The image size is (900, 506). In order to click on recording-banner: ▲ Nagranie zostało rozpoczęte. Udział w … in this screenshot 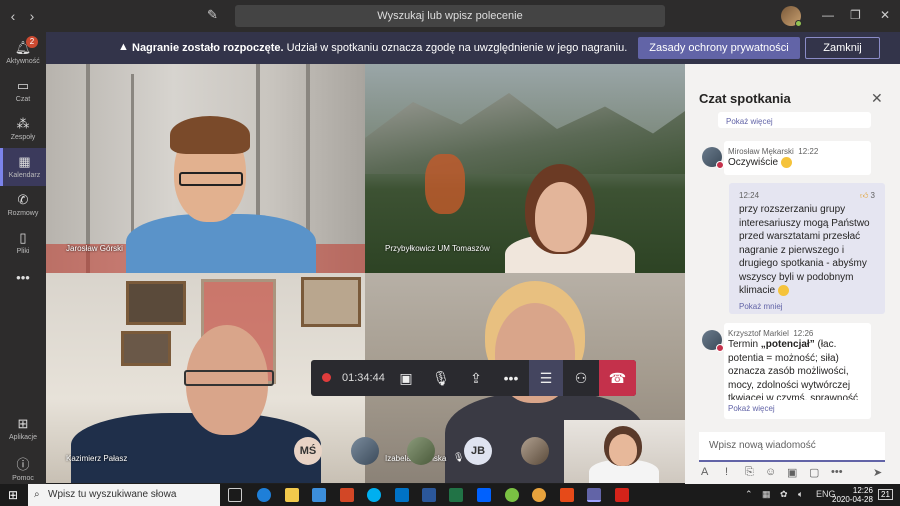, I will do `click(473, 48)`.